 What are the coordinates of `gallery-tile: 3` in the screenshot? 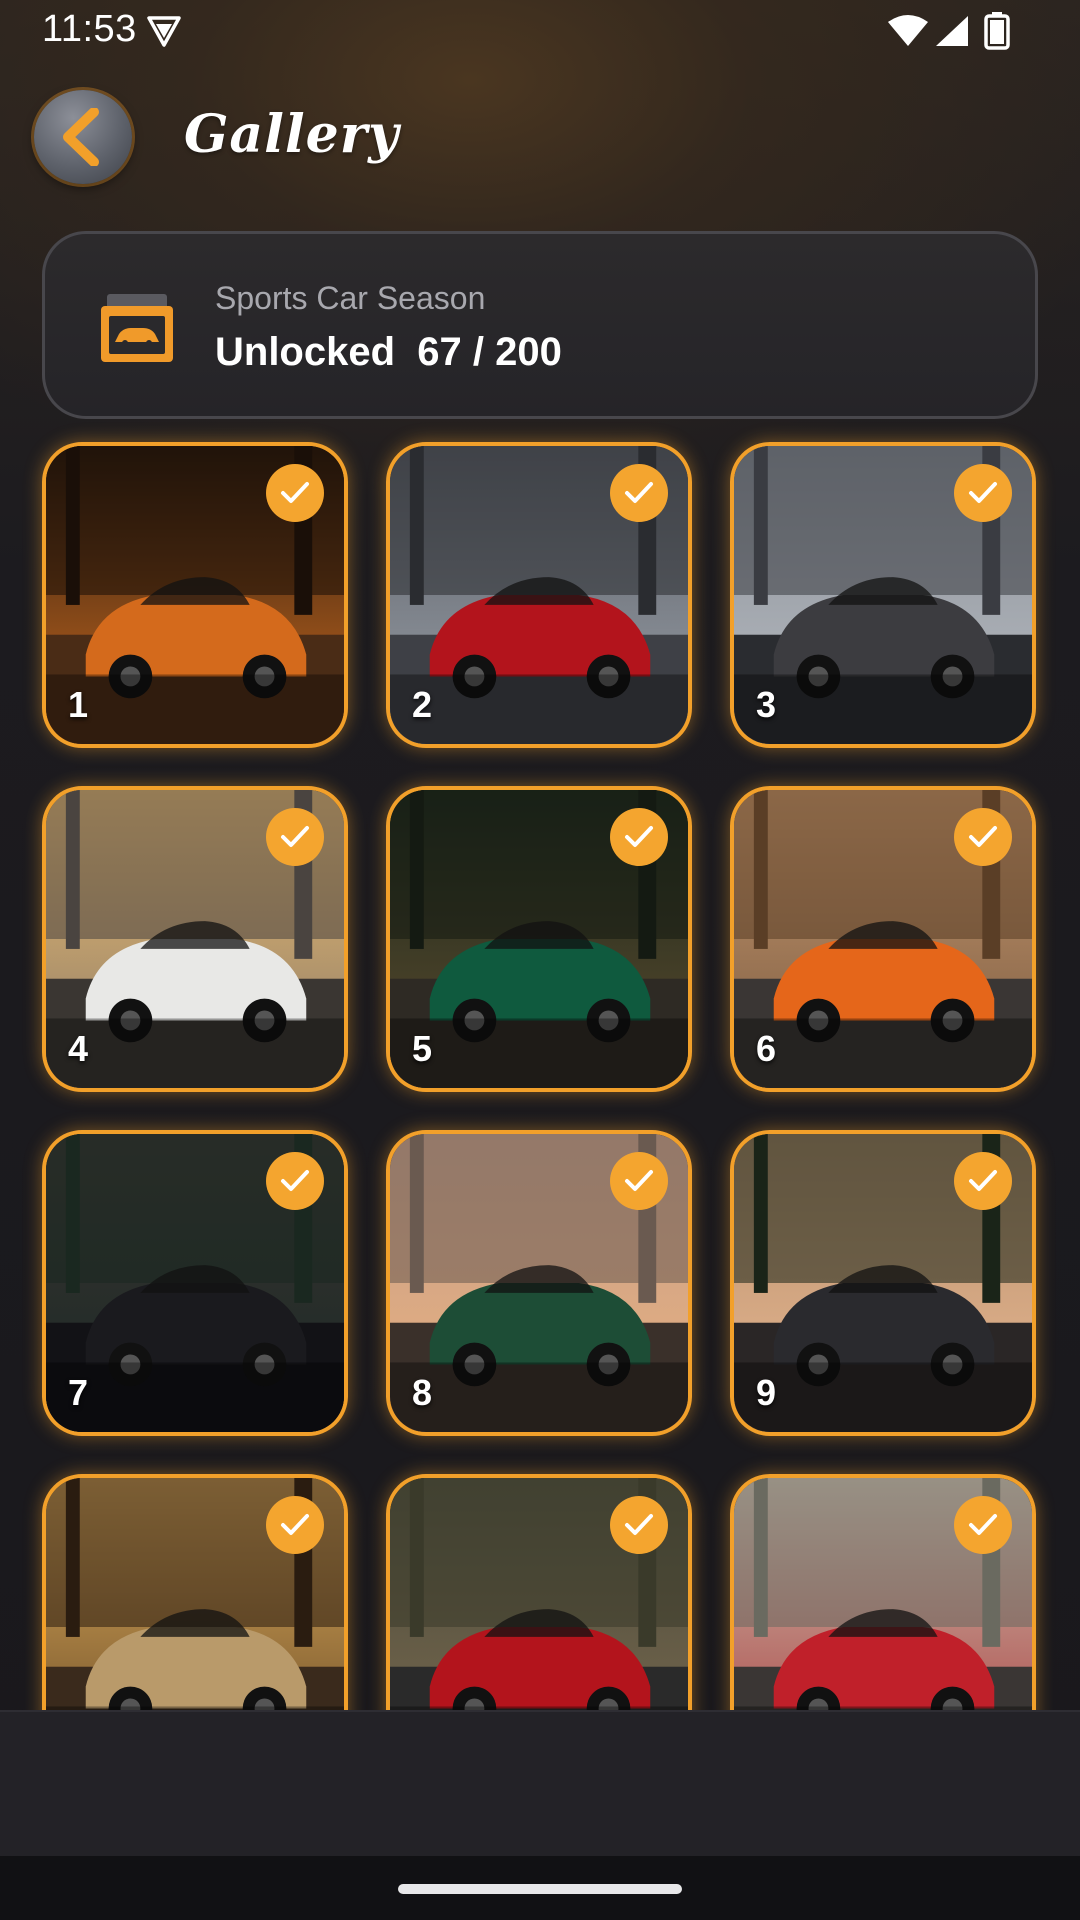 It's located at (883, 595).